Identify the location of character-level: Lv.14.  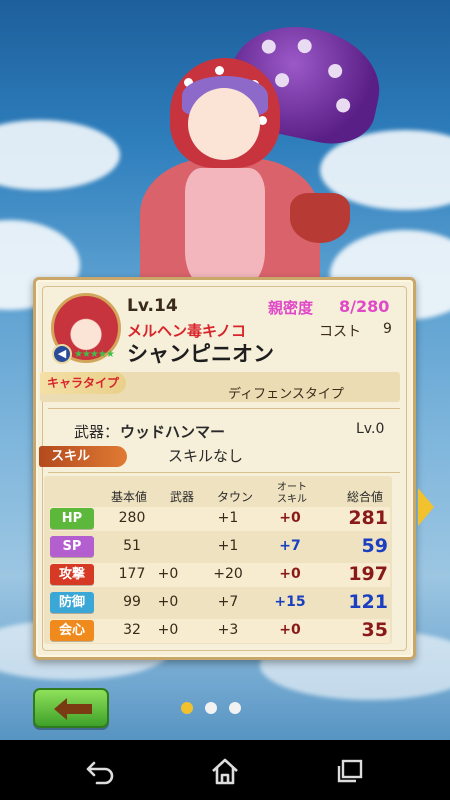
(152, 306).